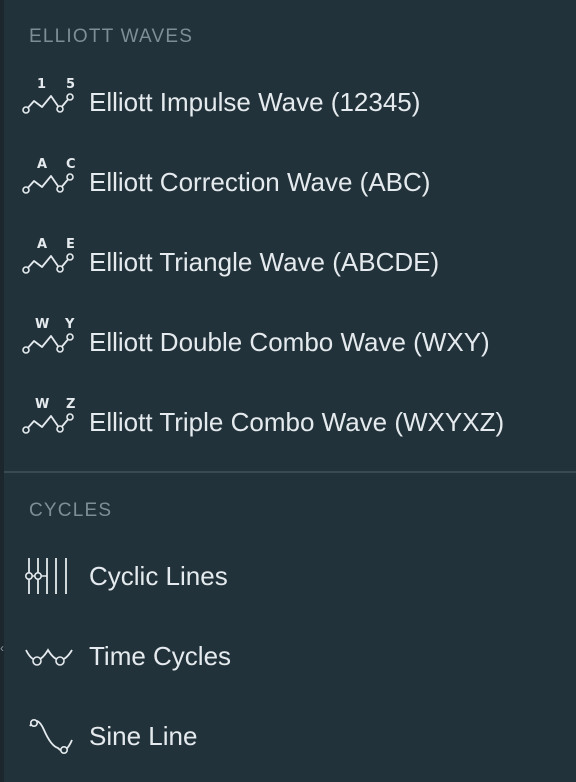  I want to click on wave-mark-start: 1, so click(41, 84).